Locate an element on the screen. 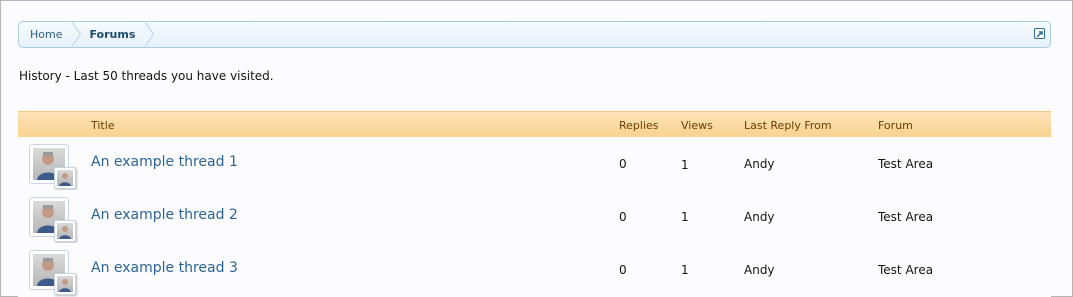 The image size is (1073, 297). breadcrumb-home-label: Home is located at coordinates (46, 34).